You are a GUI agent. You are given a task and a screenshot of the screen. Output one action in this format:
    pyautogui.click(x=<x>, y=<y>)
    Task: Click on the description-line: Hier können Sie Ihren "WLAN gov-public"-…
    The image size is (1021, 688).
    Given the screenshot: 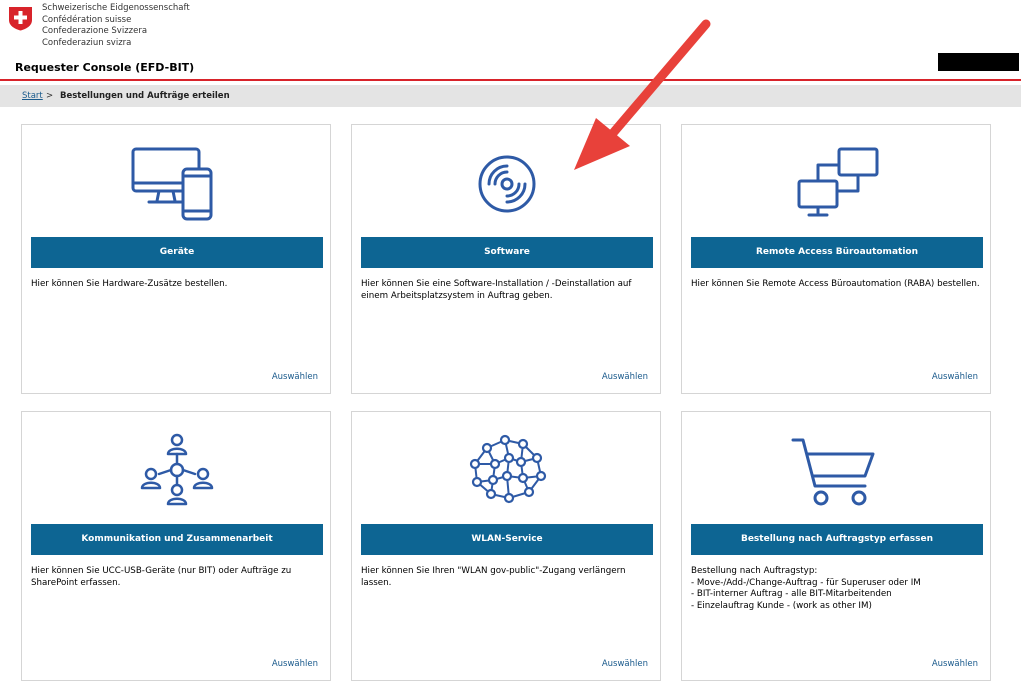 What is the action you would take?
    pyautogui.click(x=493, y=571)
    